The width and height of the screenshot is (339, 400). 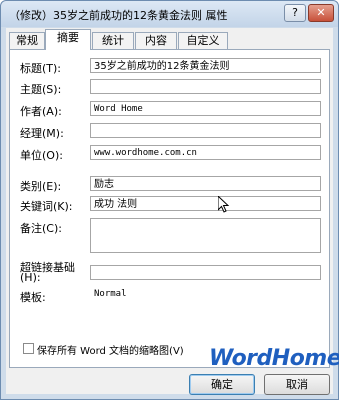 I want to click on tab-contents: 内容, so click(x=156, y=40).